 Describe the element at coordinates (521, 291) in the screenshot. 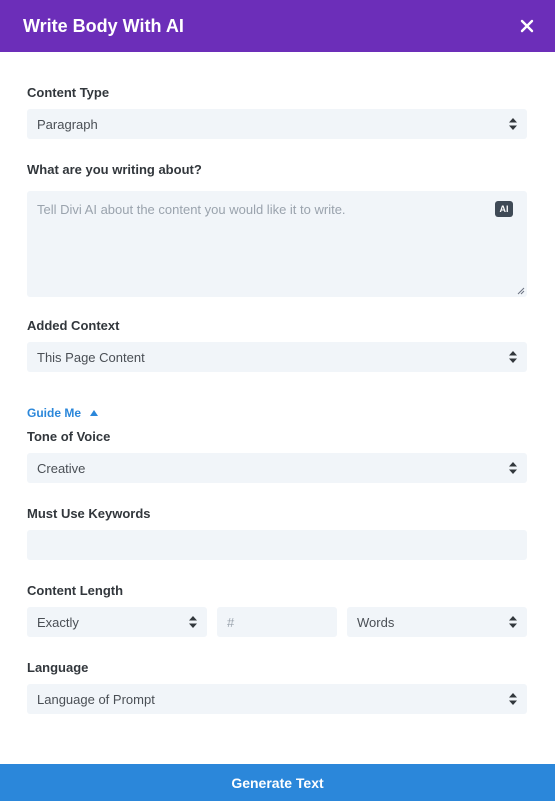

I see `resize-grip-icon` at that location.